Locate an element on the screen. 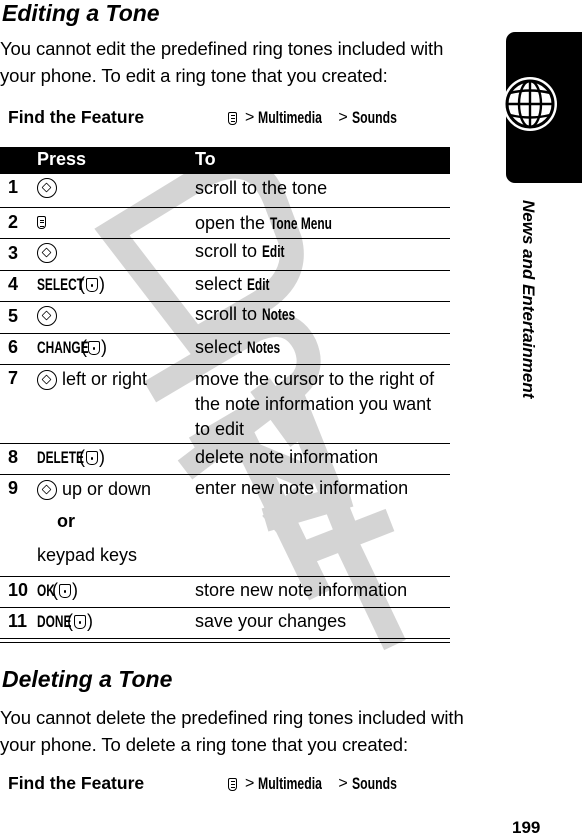 This screenshot has height=838, width=582. table-row: 4 SELECT() select Edit is located at coordinates (225, 286).